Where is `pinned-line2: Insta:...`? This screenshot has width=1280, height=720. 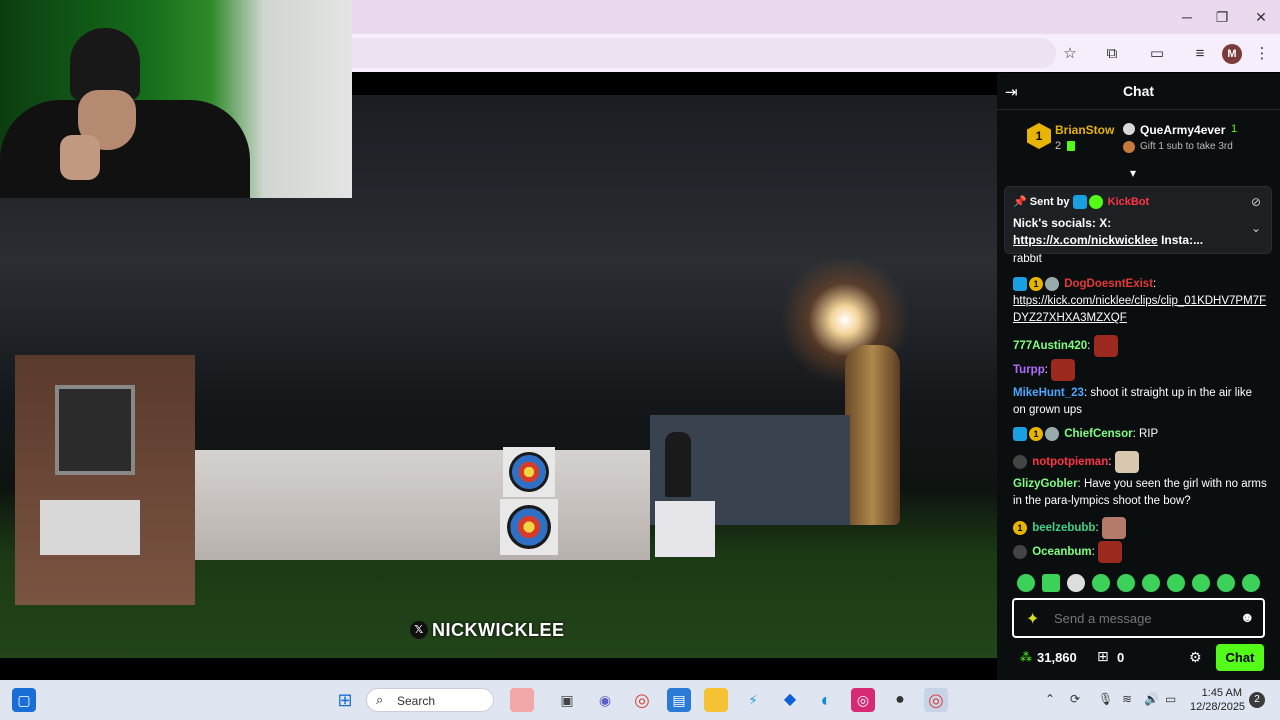 pinned-line2: Insta:... is located at coordinates (1182, 240).